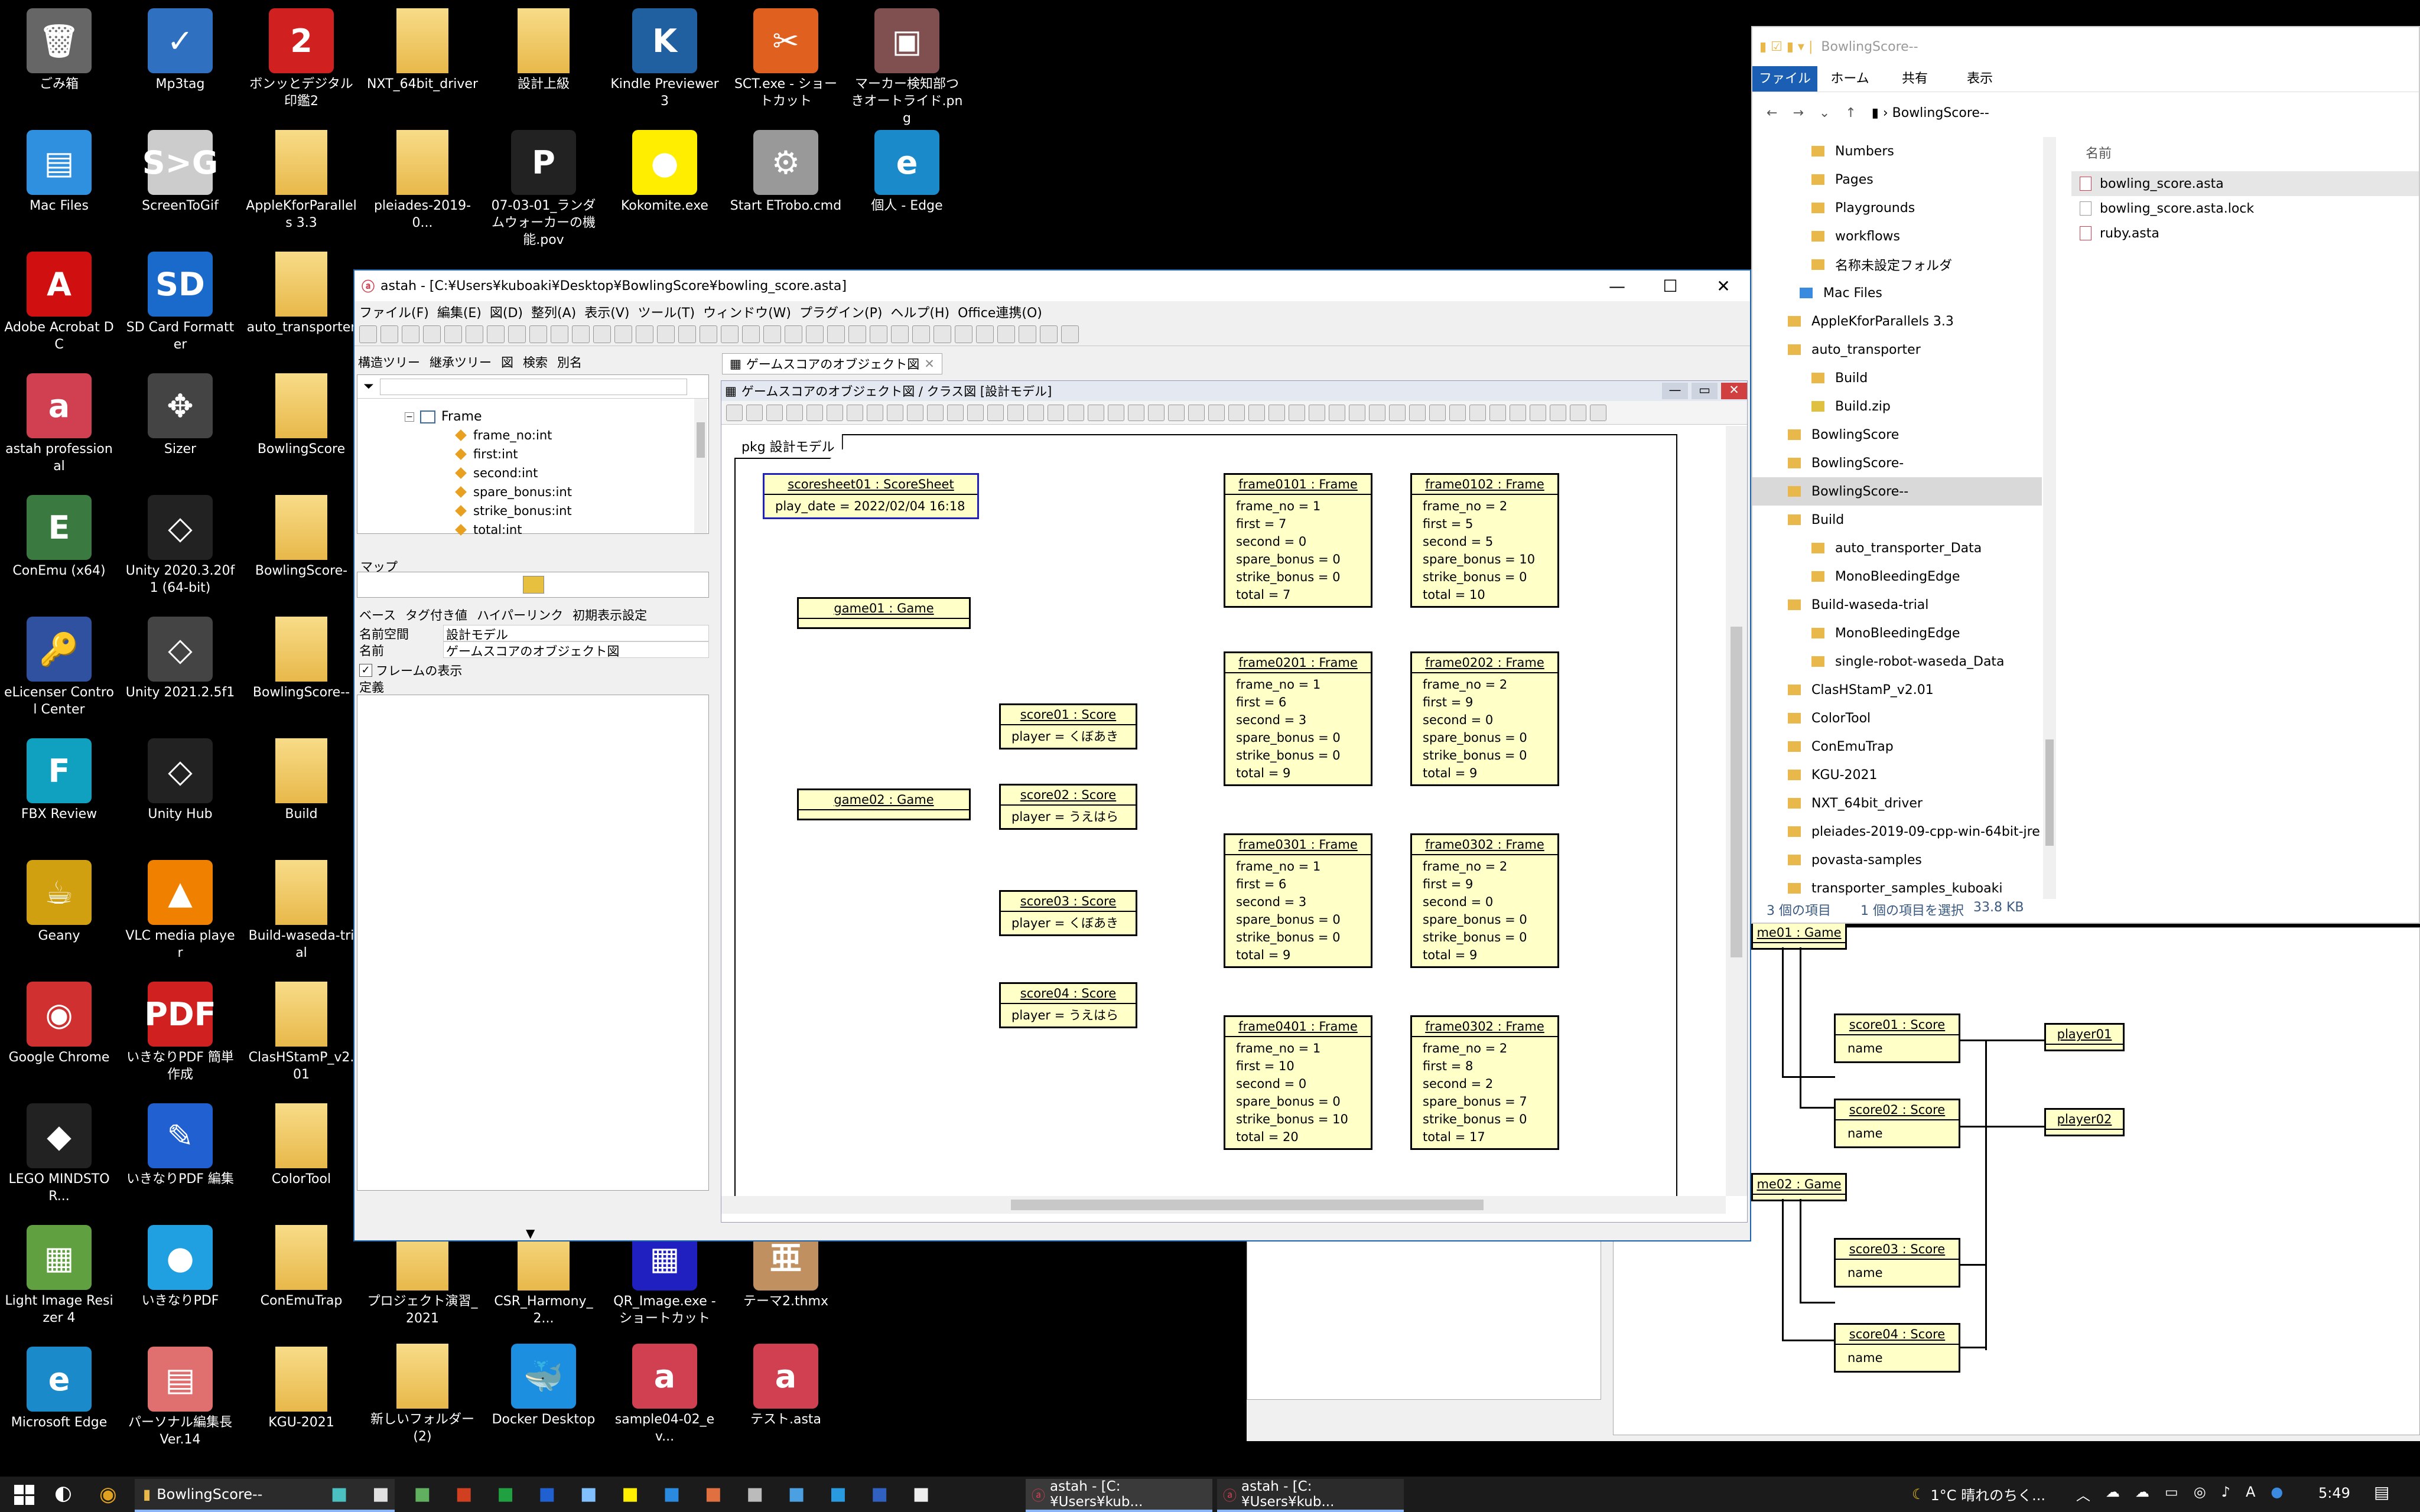  Describe the element at coordinates (301, 184) in the screenshot. I see `desktop-icon: AppleKforParallels 3.3` at that location.